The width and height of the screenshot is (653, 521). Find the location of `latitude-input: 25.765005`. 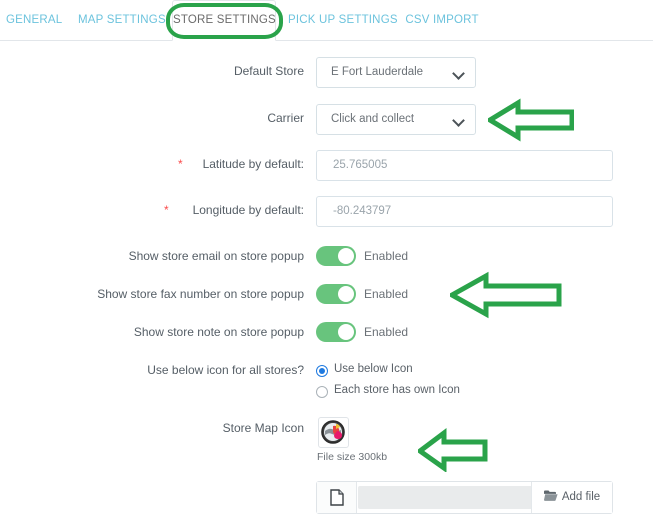

latitude-input: 25.765005 is located at coordinates (464, 165).